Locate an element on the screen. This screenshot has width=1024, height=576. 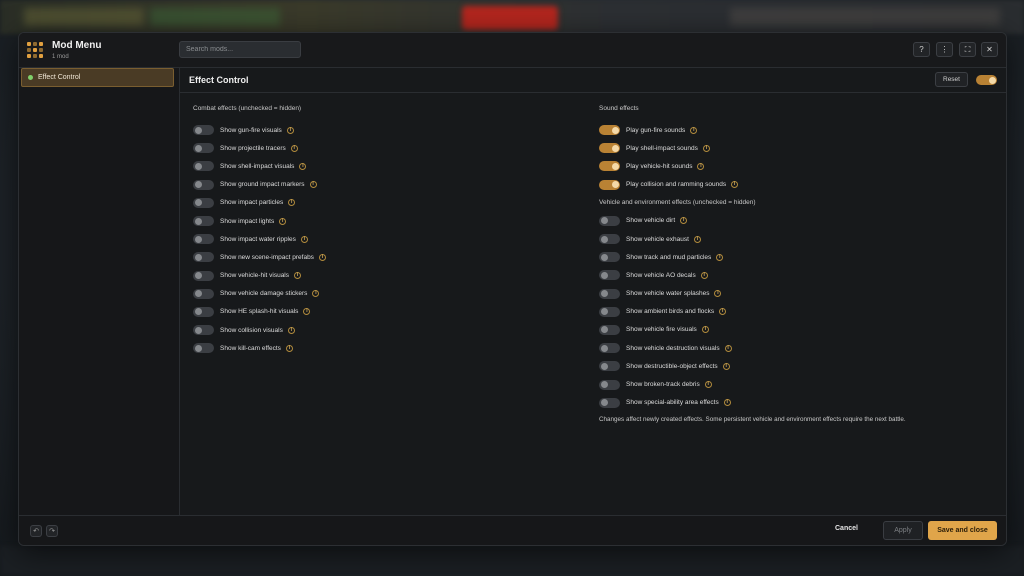
master-enable-toggle is located at coordinates (986, 80).